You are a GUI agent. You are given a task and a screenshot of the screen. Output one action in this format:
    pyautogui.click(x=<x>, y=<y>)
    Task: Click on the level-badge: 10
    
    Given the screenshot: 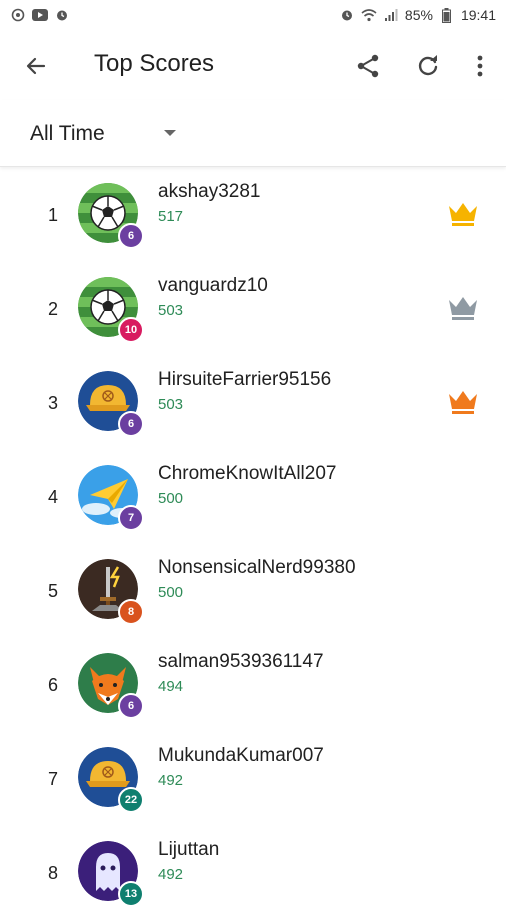 What is the action you would take?
    pyautogui.click(x=131, y=330)
    